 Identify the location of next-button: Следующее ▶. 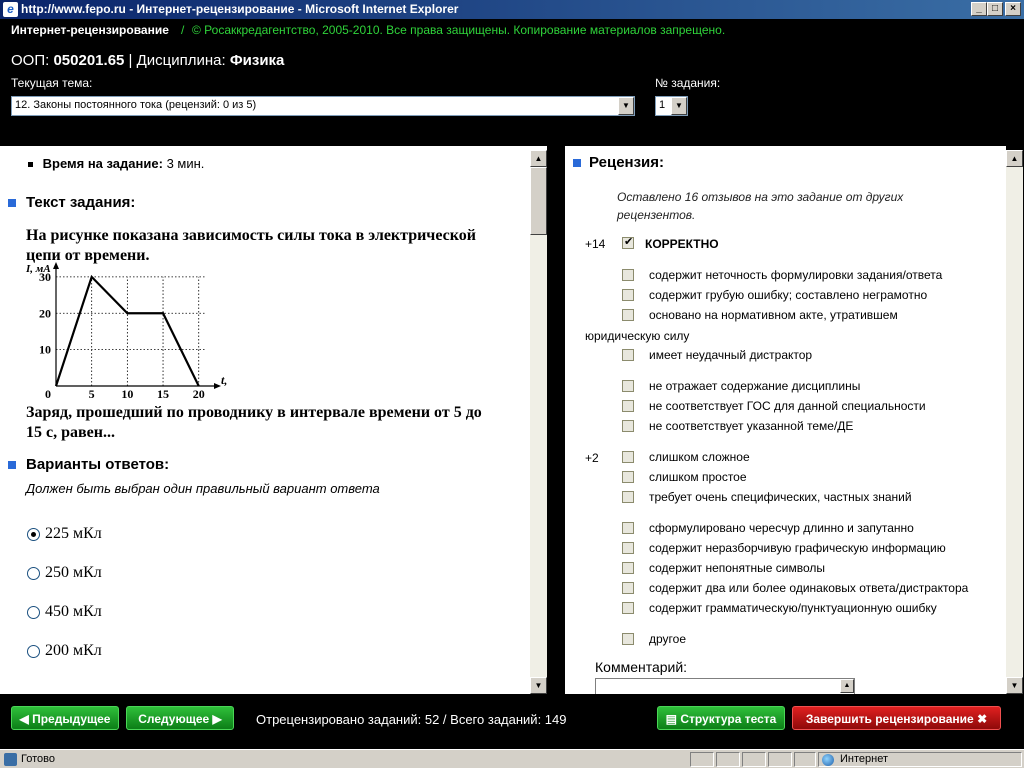
(180, 718).